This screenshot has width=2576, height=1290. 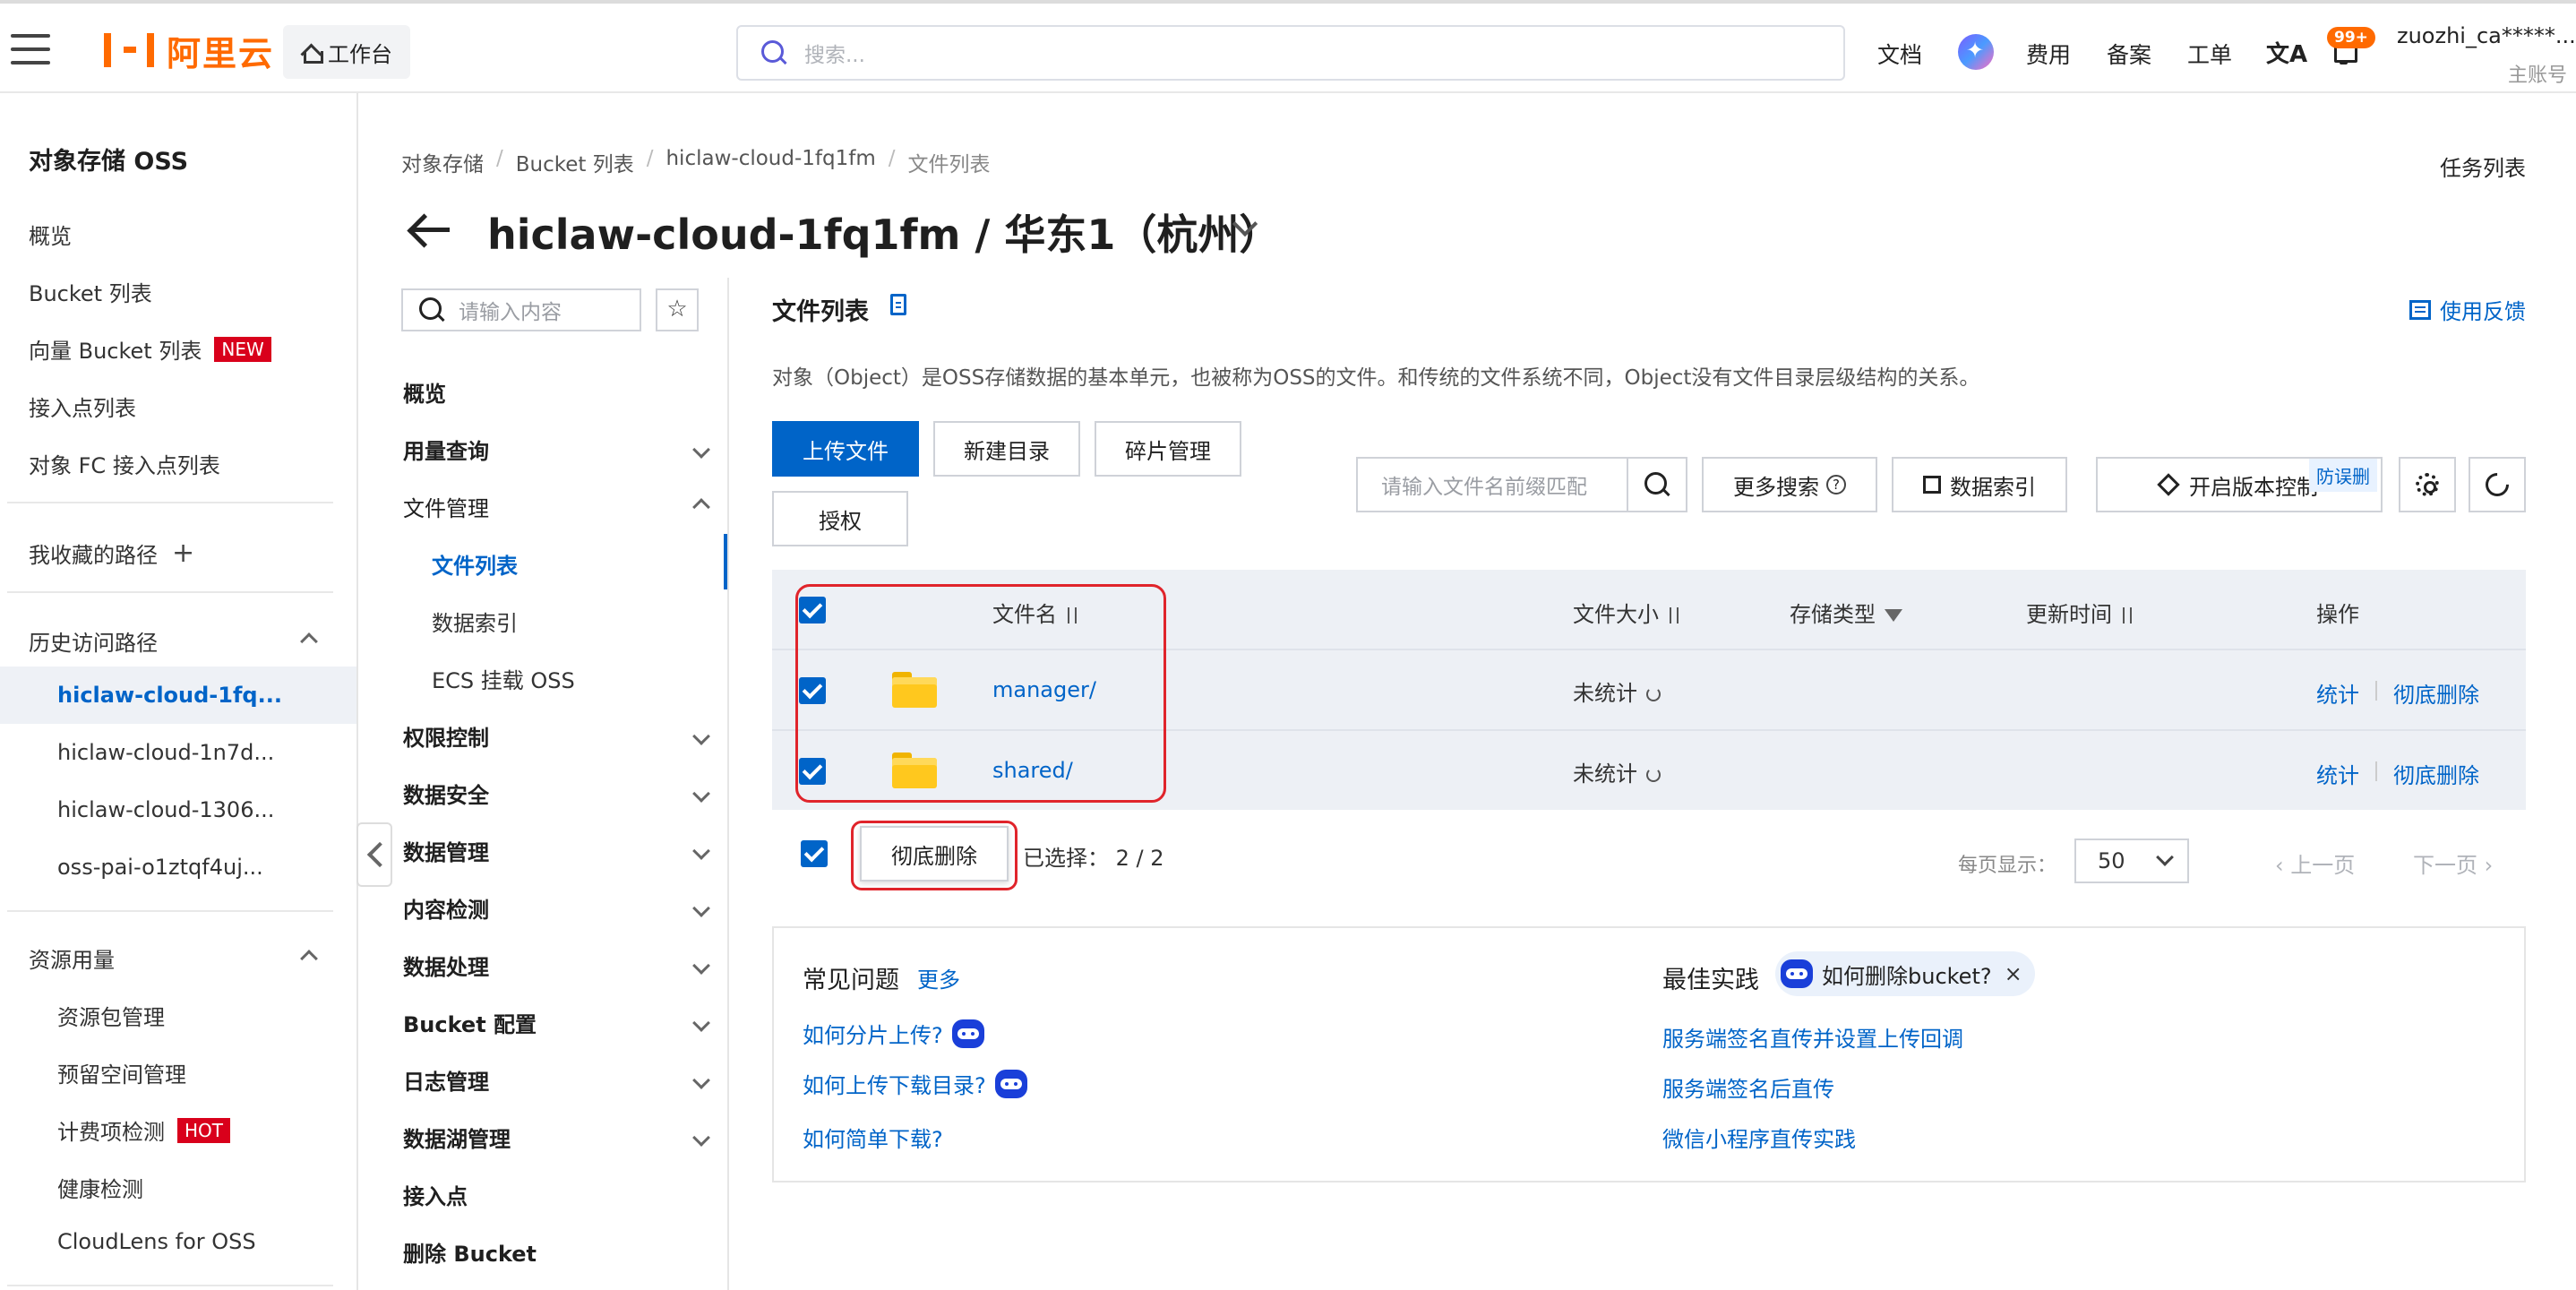 What do you see at coordinates (2013, 974) in the screenshot?
I see `close-icon: ×` at bounding box center [2013, 974].